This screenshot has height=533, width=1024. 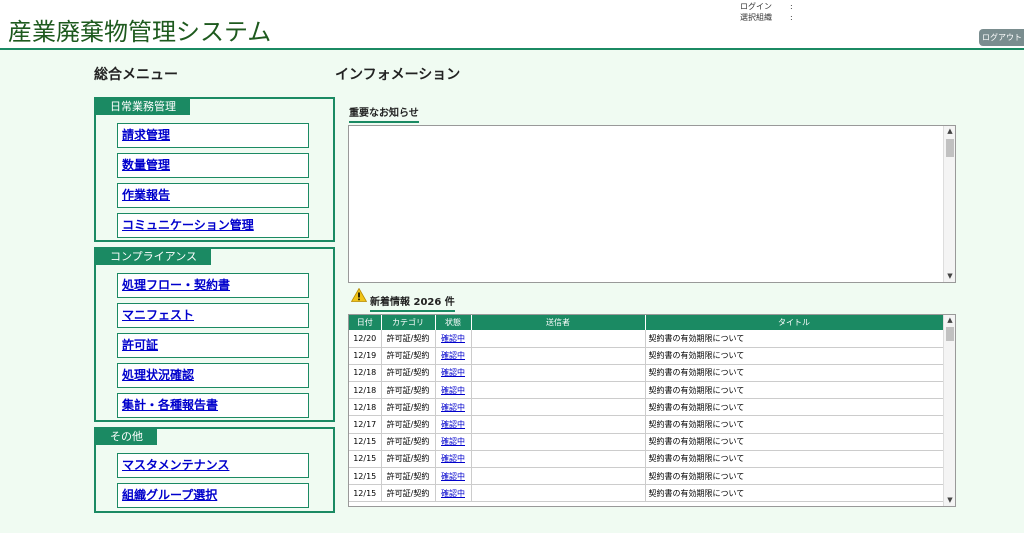 I want to click on menu-heading: 総合メニュー, so click(x=136, y=75).